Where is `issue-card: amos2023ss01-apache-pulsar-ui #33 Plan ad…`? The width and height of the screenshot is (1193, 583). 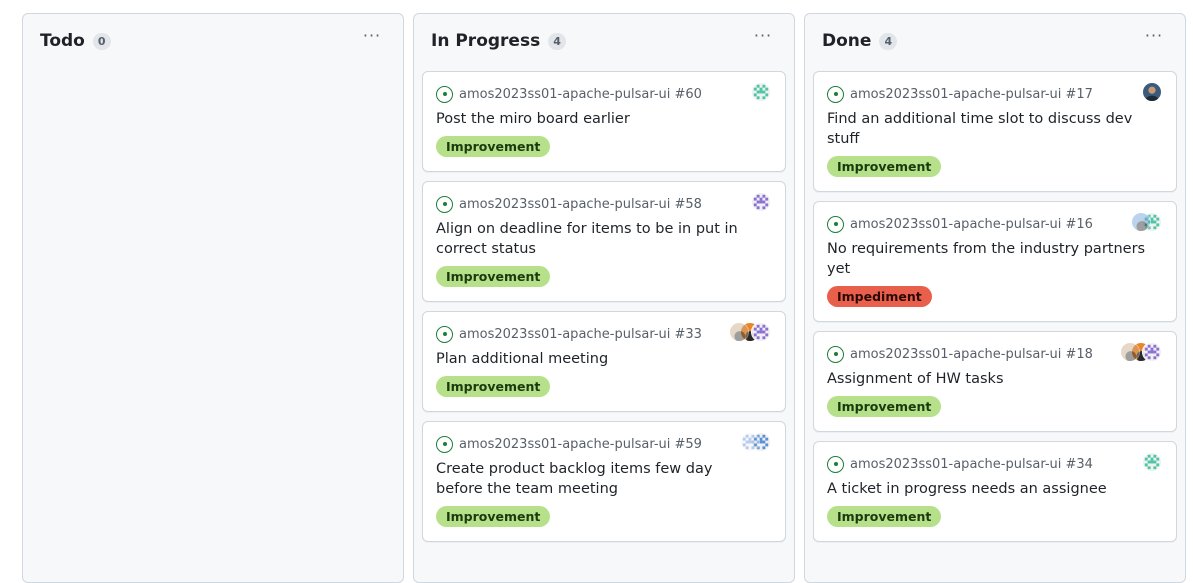 issue-card: amos2023ss01-apache-pulsar-ui #33 Plan ad… is located at coordinates (604, 361).